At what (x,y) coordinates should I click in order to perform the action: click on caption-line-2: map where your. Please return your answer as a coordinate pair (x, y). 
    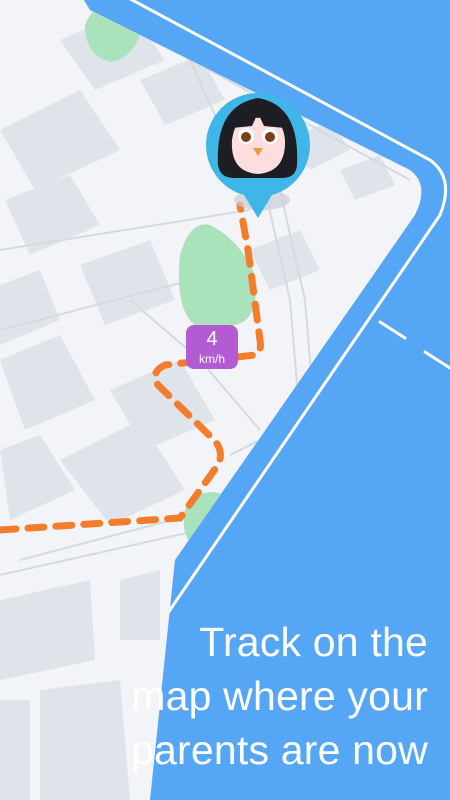
    Looking at the image, I should click on (279, 696).